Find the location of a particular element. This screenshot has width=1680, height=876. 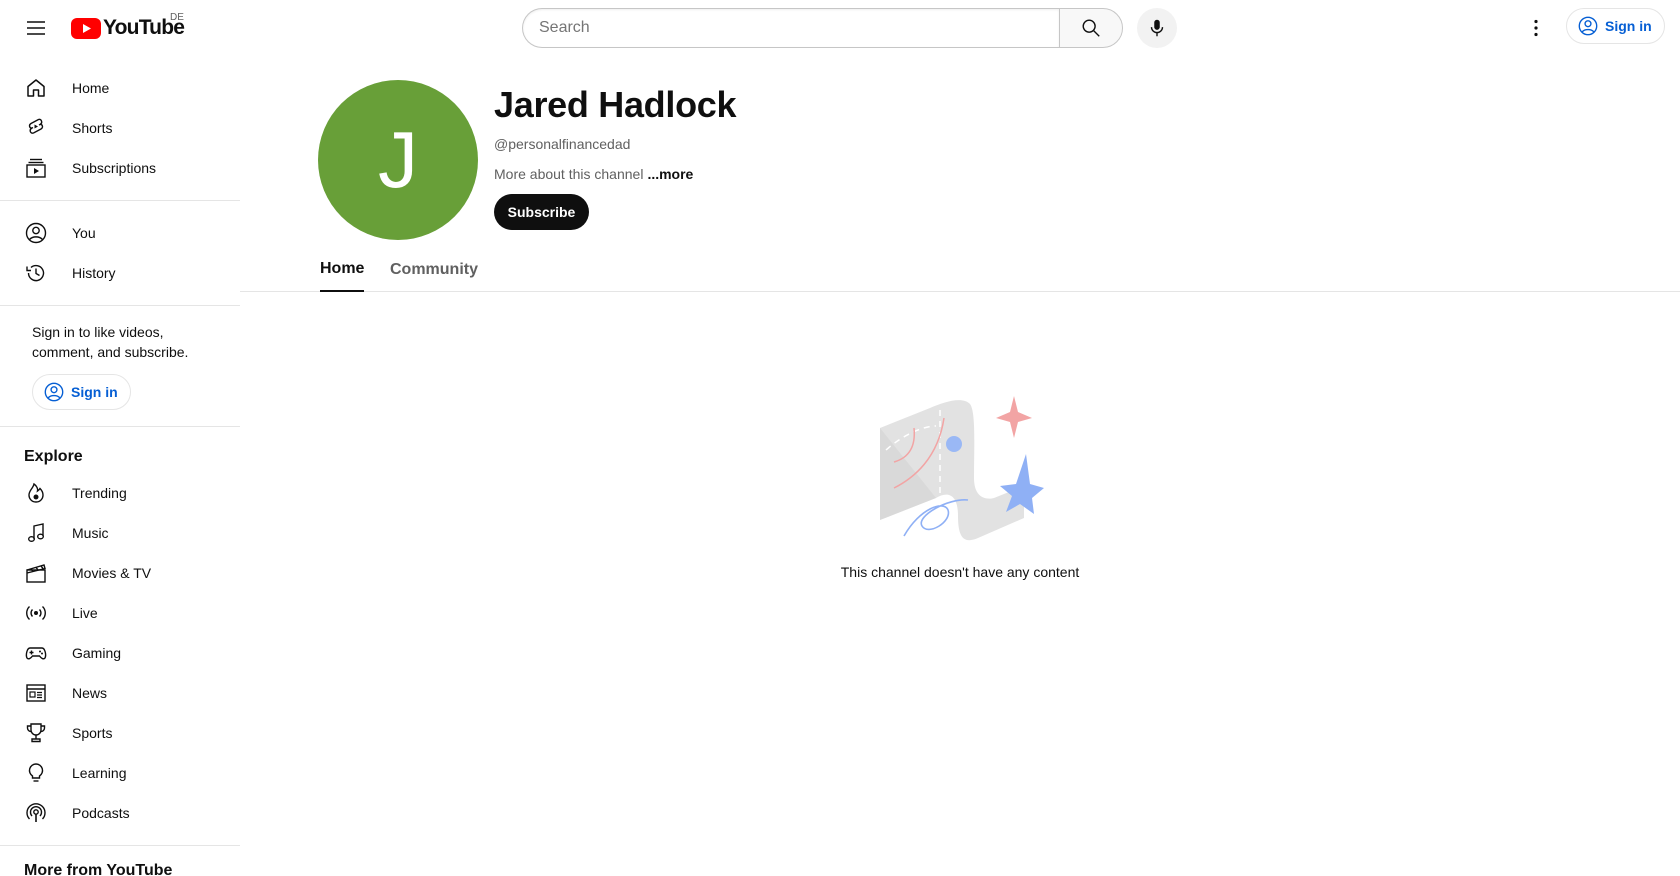

empty-state-message: This channel doesn't have any content is located at coordinates (960, 572).